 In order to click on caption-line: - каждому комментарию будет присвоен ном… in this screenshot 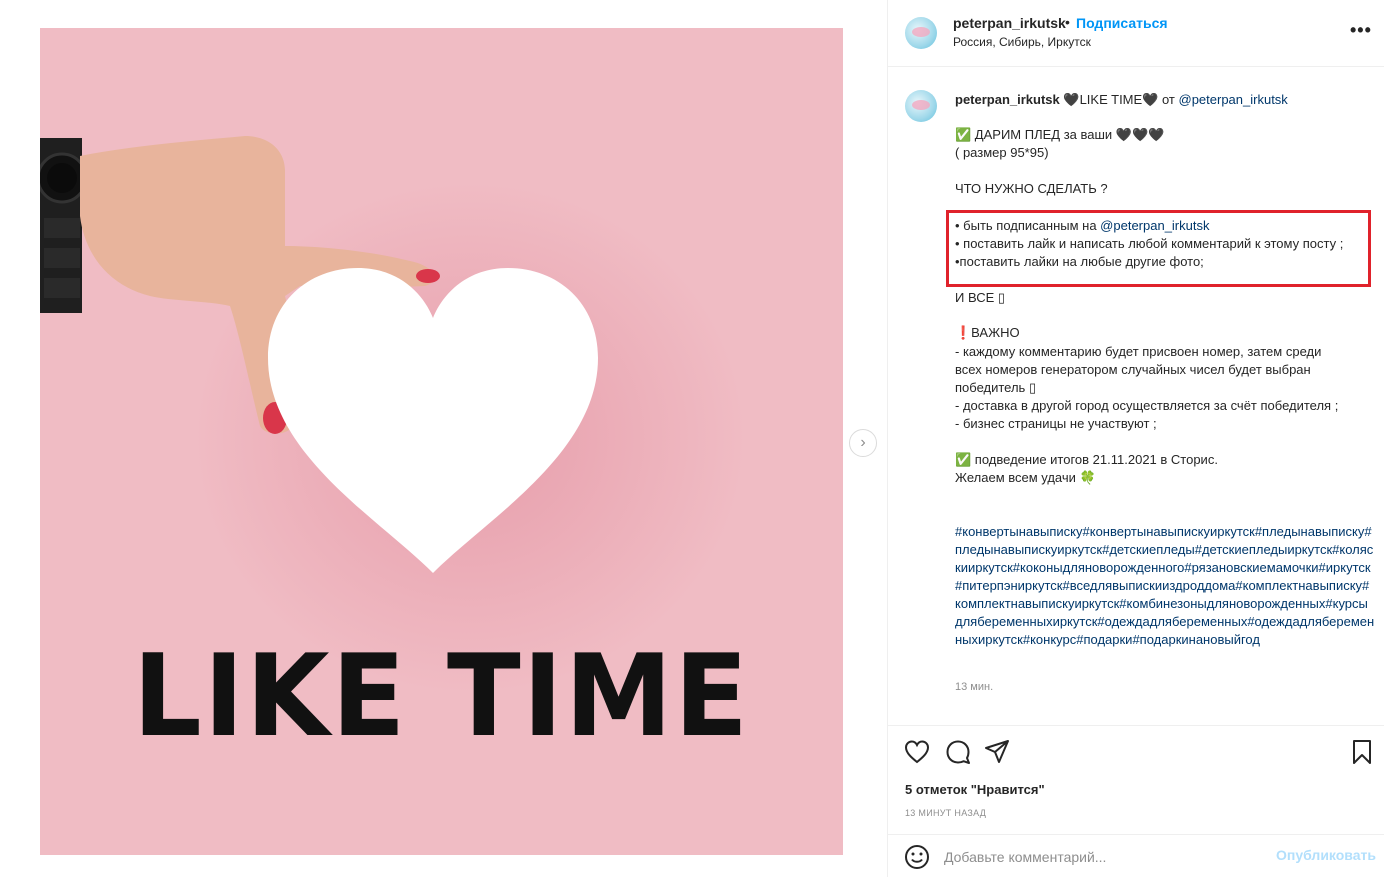, I will do `click(1138, 351)`.